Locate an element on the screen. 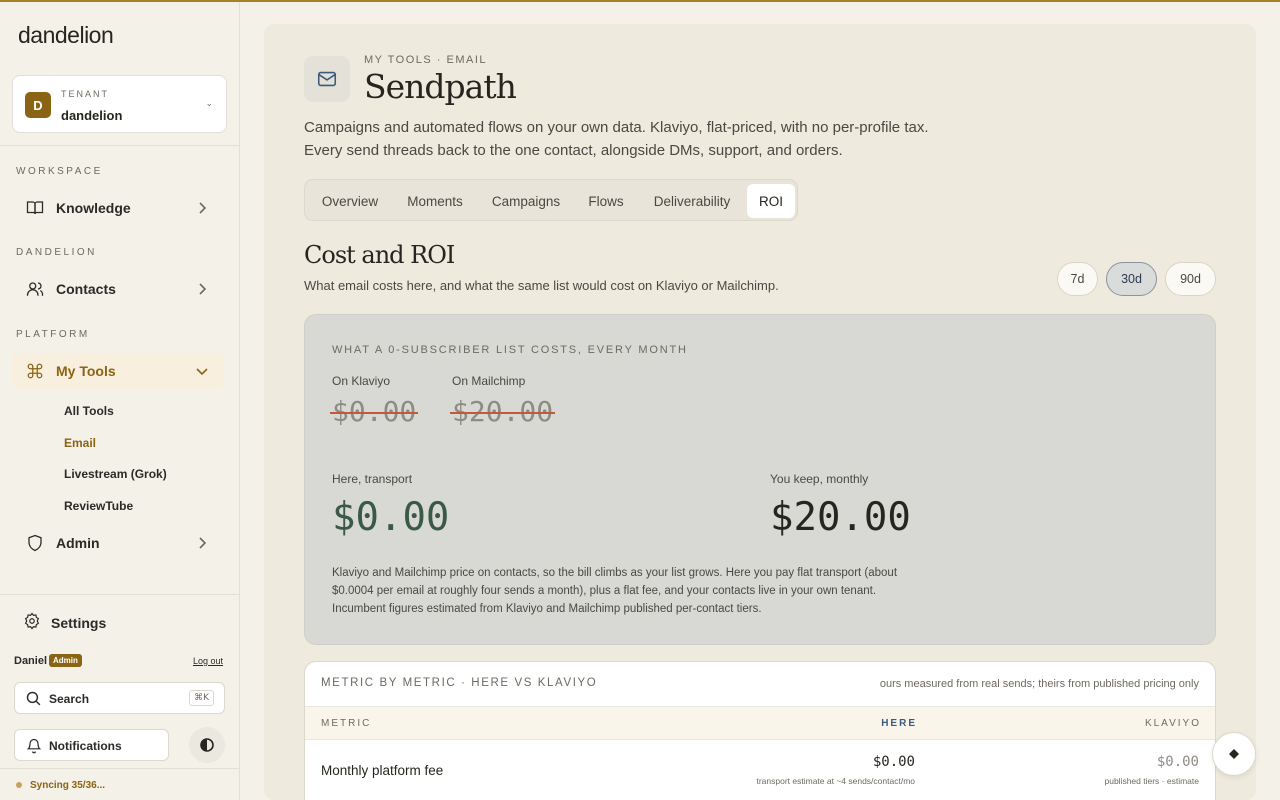 This screenshot has height=800, width=1280. klaviyo-cost-value: $0.00 is located at coordinates (374, 411).